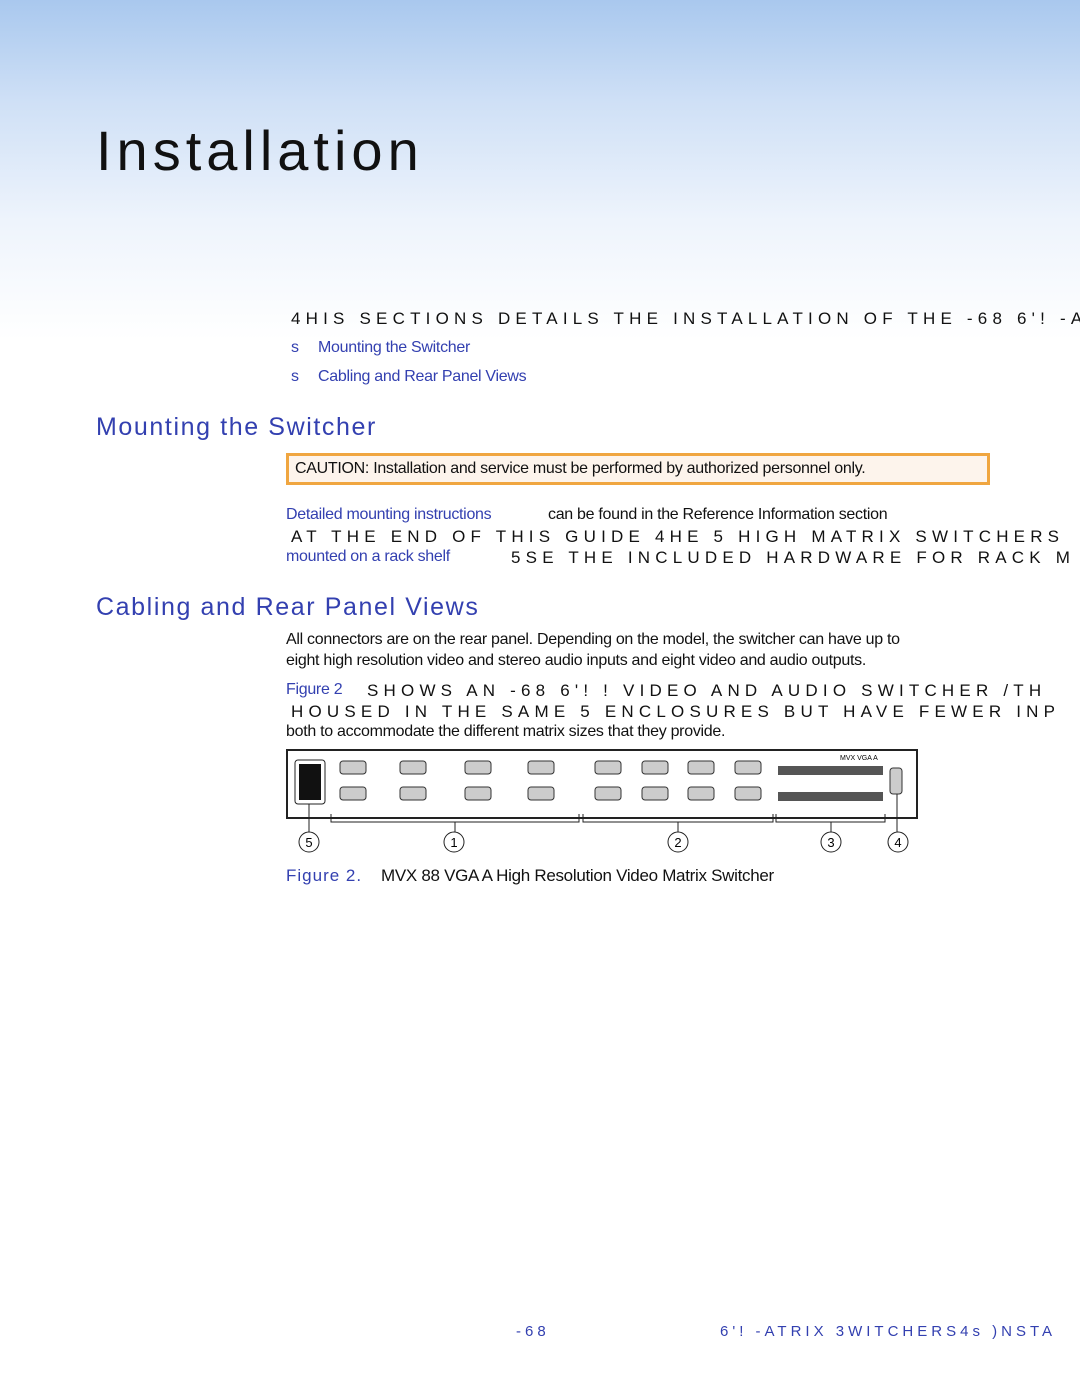 The height and width of the screenshot is (1397, 1080). I want to click on svg-text: 4, so click(897, 842).